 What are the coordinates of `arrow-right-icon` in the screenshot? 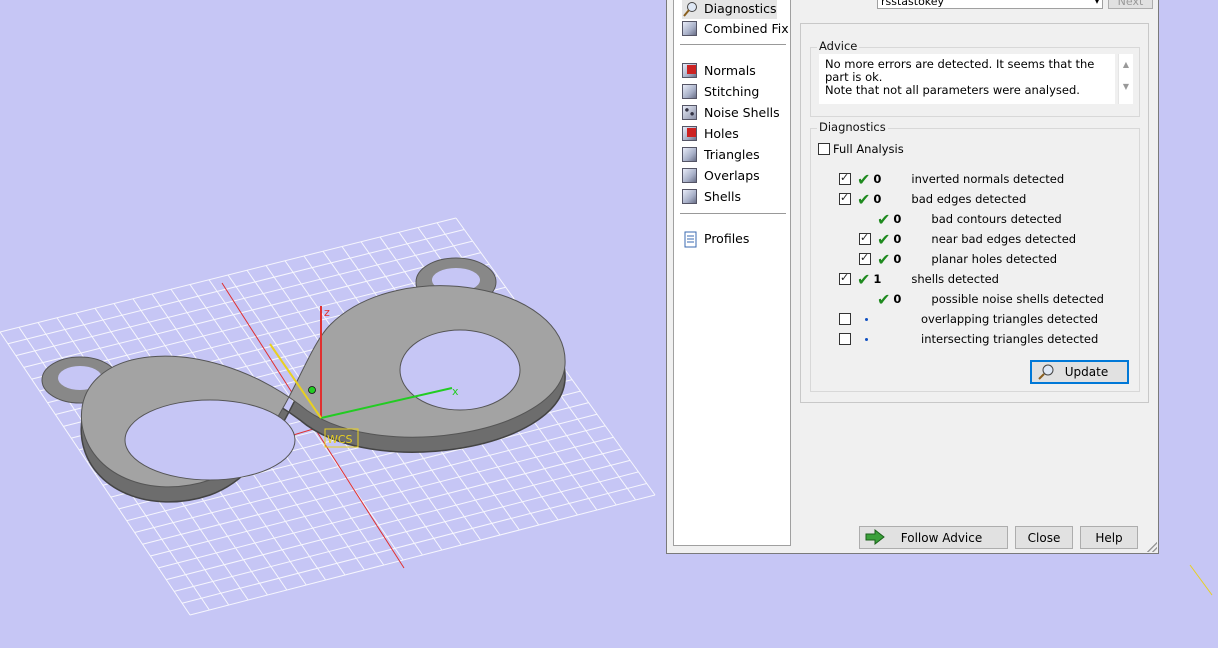 It's located at (875, 538).